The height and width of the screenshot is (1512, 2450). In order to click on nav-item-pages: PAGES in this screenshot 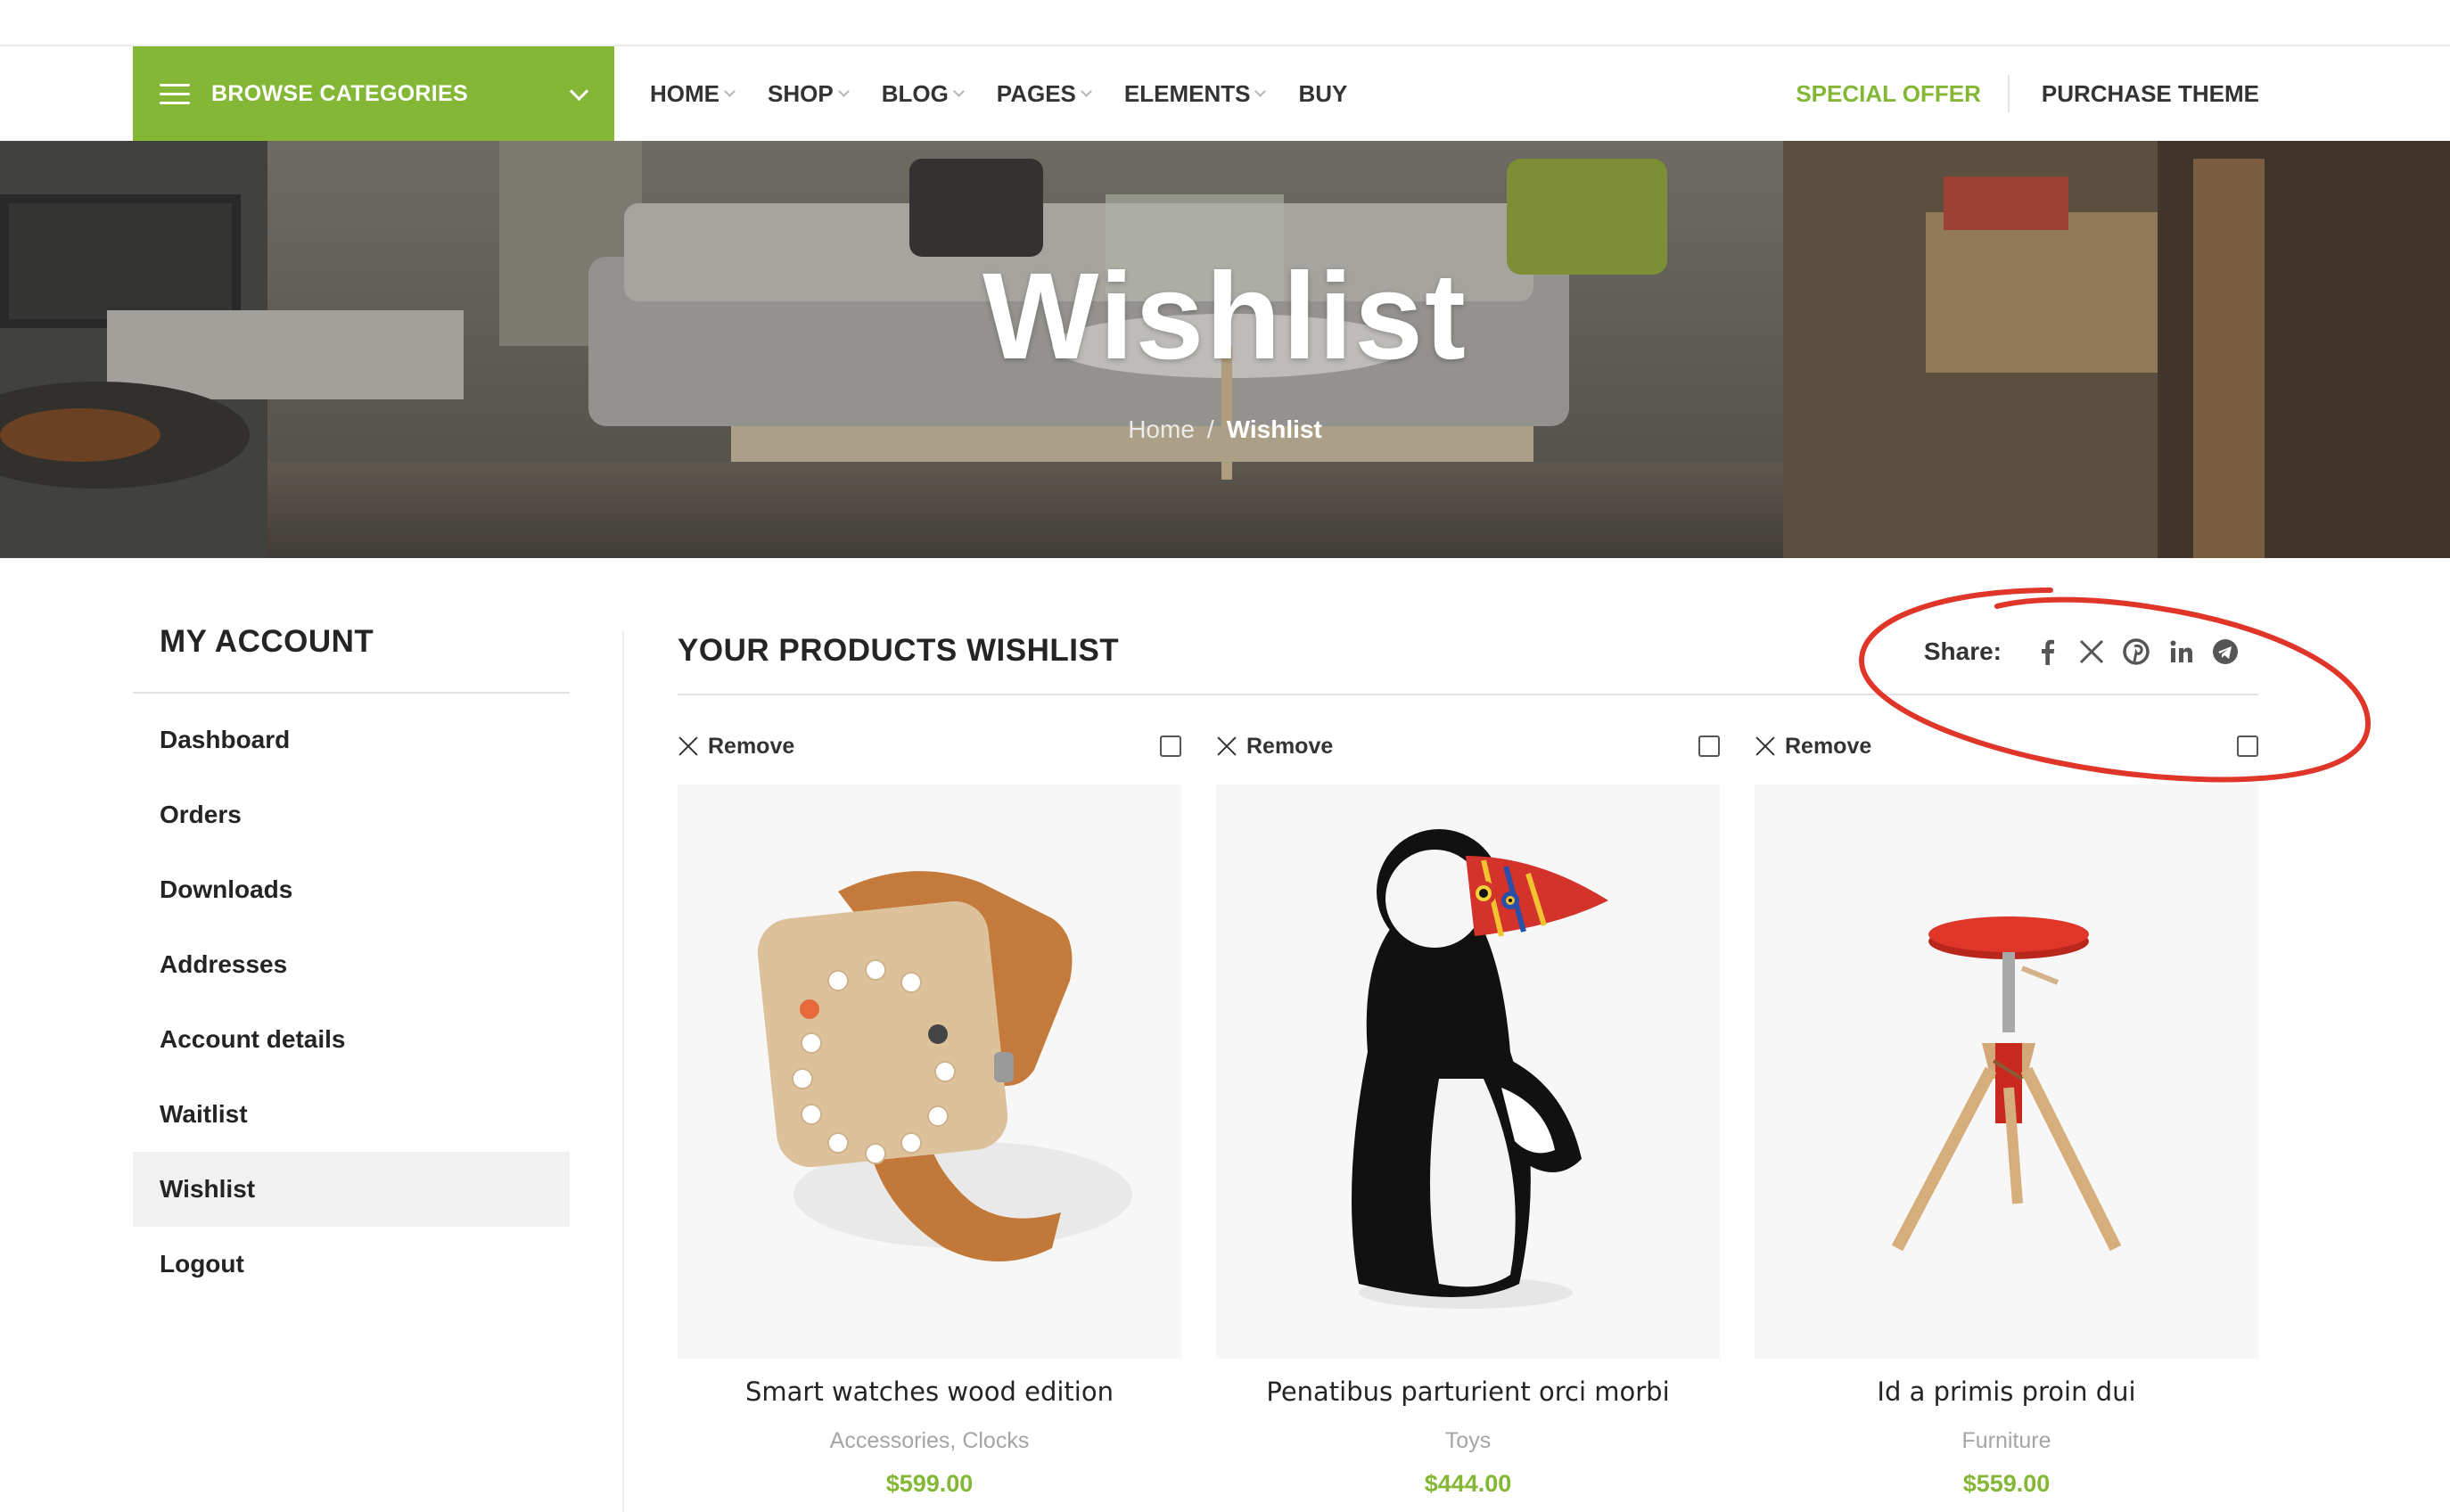, I will do `click(1044, 93)`.